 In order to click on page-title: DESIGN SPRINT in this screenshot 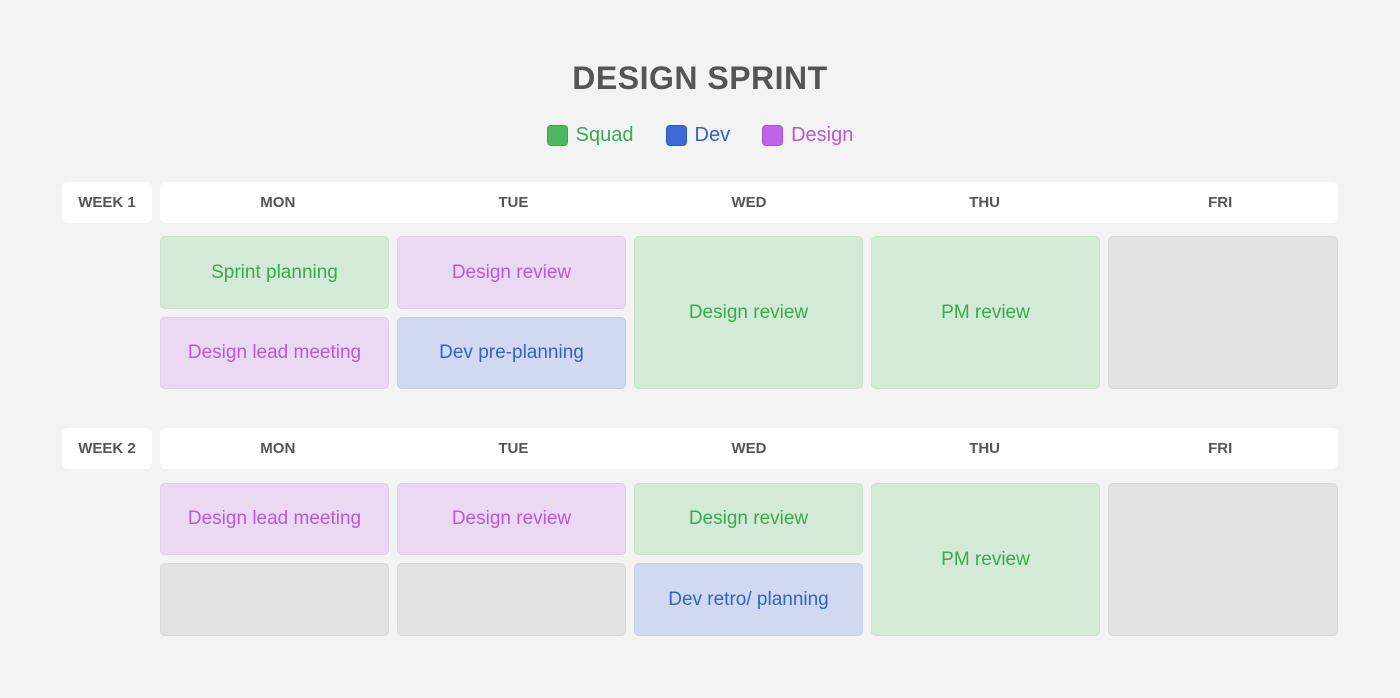, I will do `click(700, 78)`.